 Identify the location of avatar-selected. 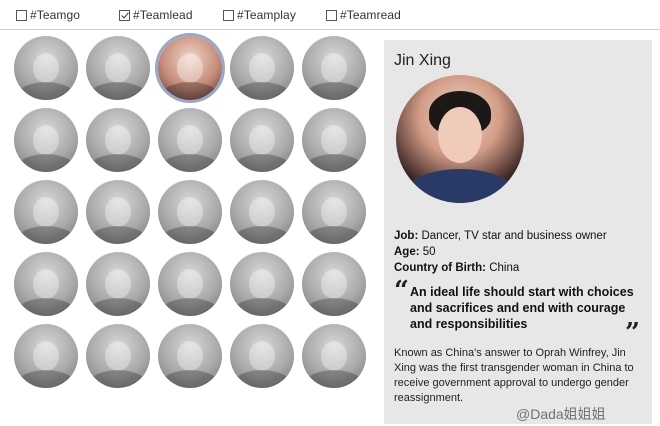
(190, 68).